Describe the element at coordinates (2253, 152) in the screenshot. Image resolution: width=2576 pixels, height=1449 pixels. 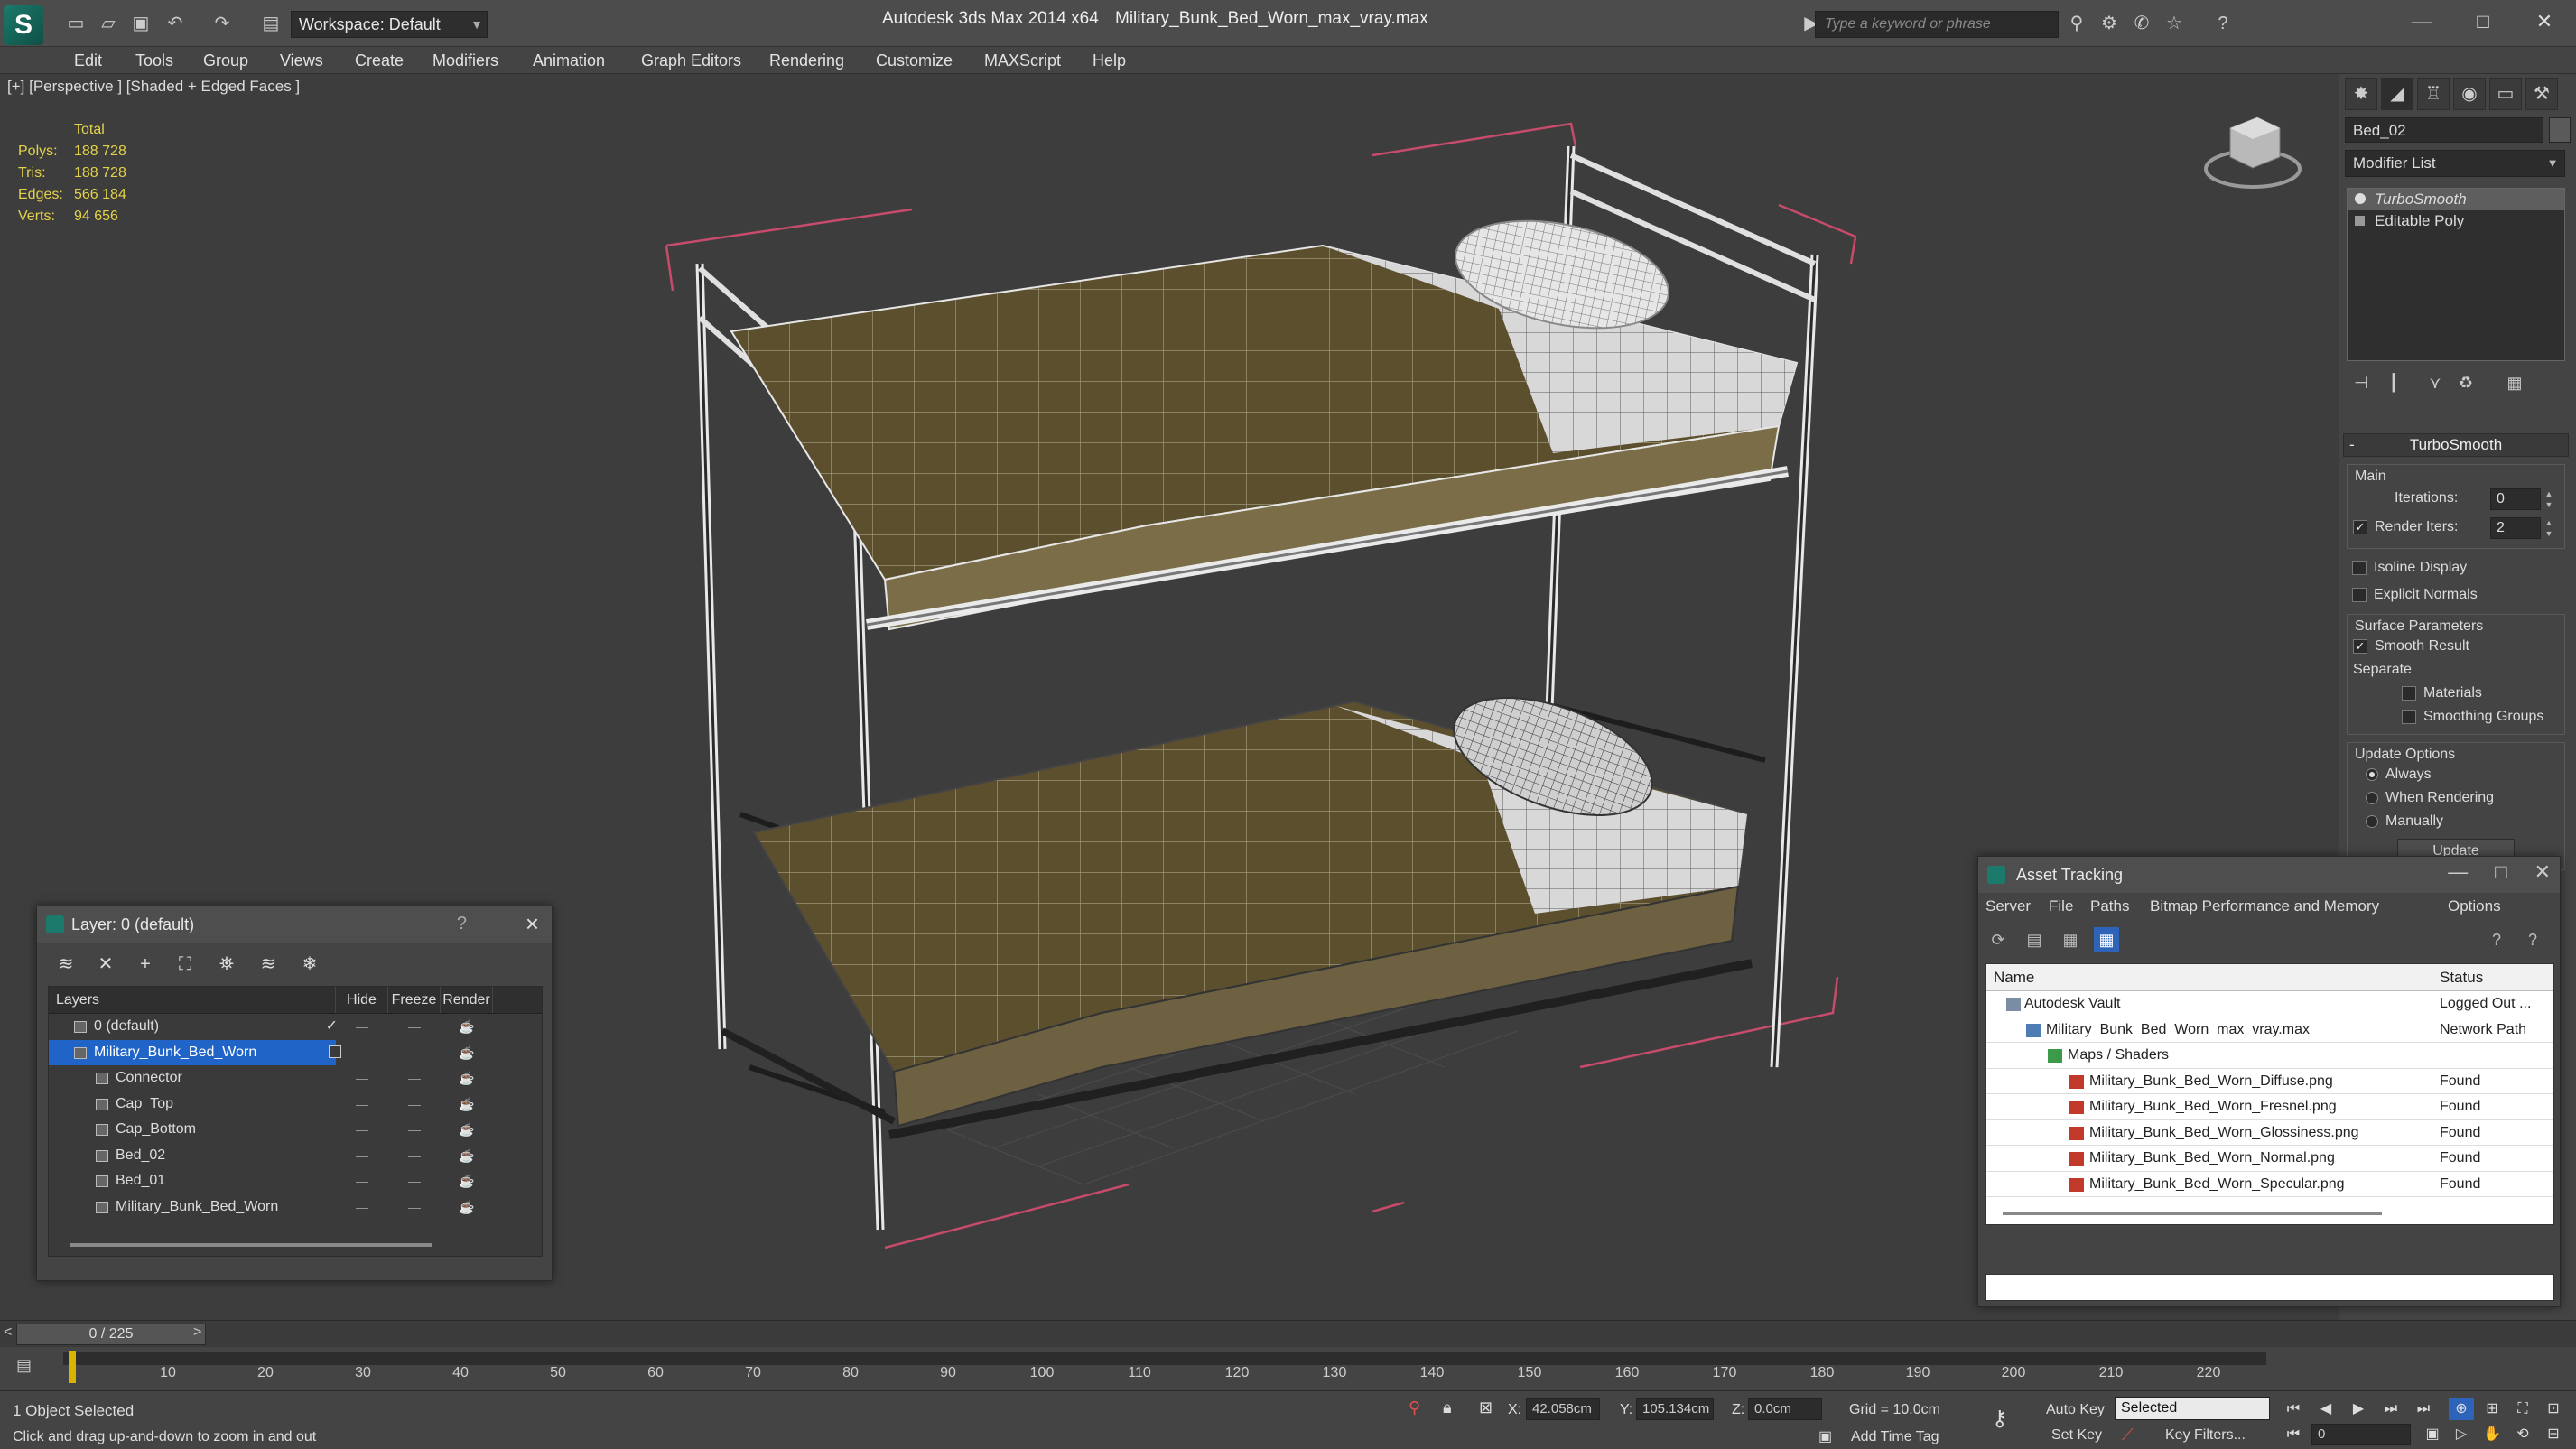
I see `viewcube-icon` at that location.